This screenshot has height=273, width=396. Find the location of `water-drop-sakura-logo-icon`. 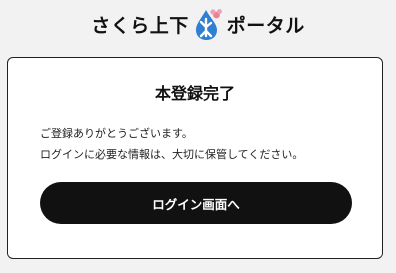

water-drop-sakura-logo-icon is located at coordinates (208, 24).